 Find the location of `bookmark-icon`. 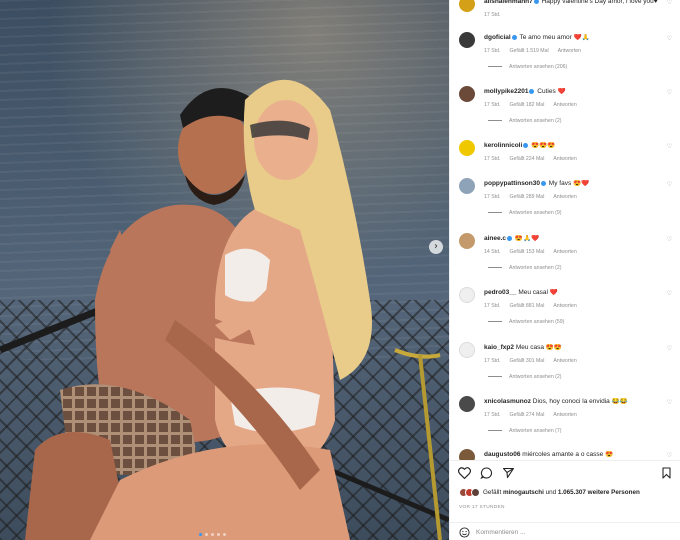

bookmark-icon is located at coordinates (666, 473).